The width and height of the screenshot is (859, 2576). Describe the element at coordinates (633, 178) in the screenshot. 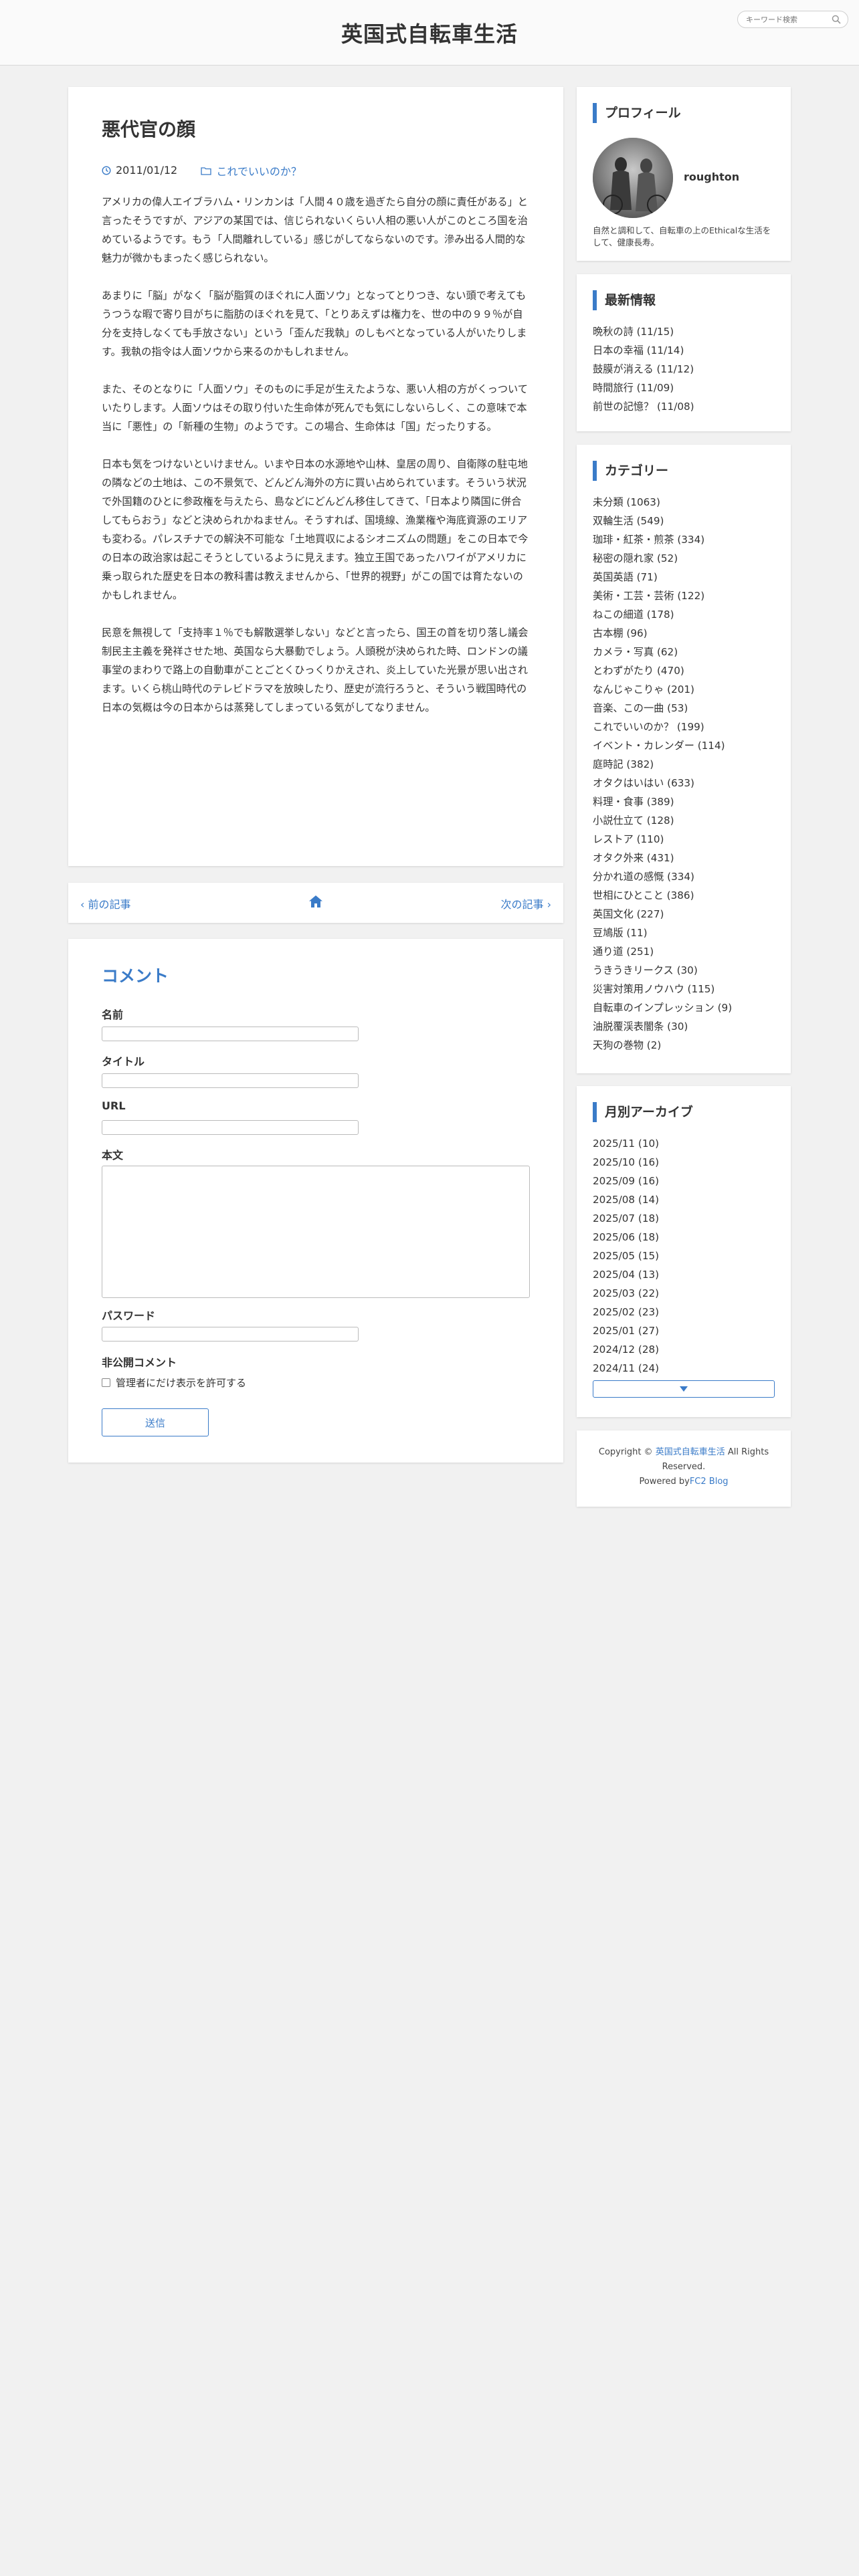

I see `avatar` at that location.